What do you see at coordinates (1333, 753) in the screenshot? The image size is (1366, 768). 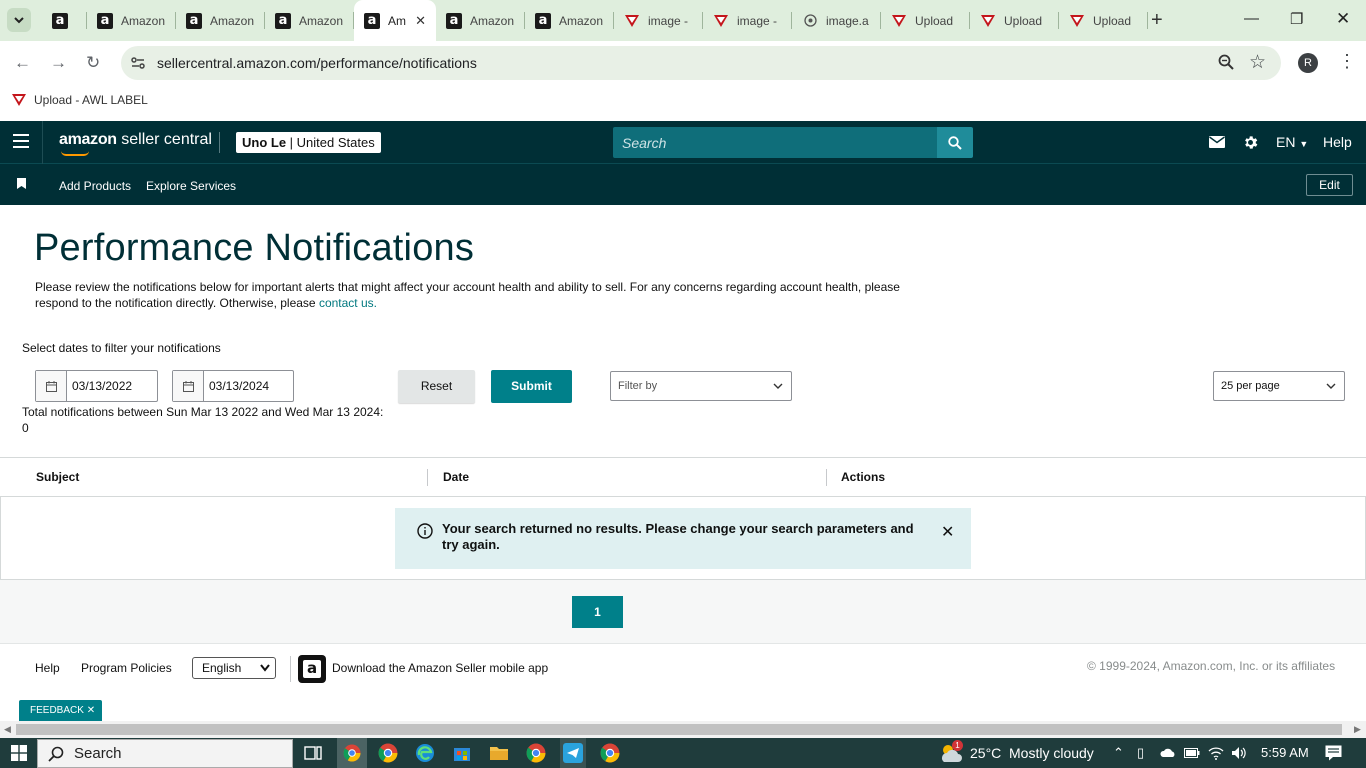 I see `notifications-icon` at bounding box center [1333, 753].